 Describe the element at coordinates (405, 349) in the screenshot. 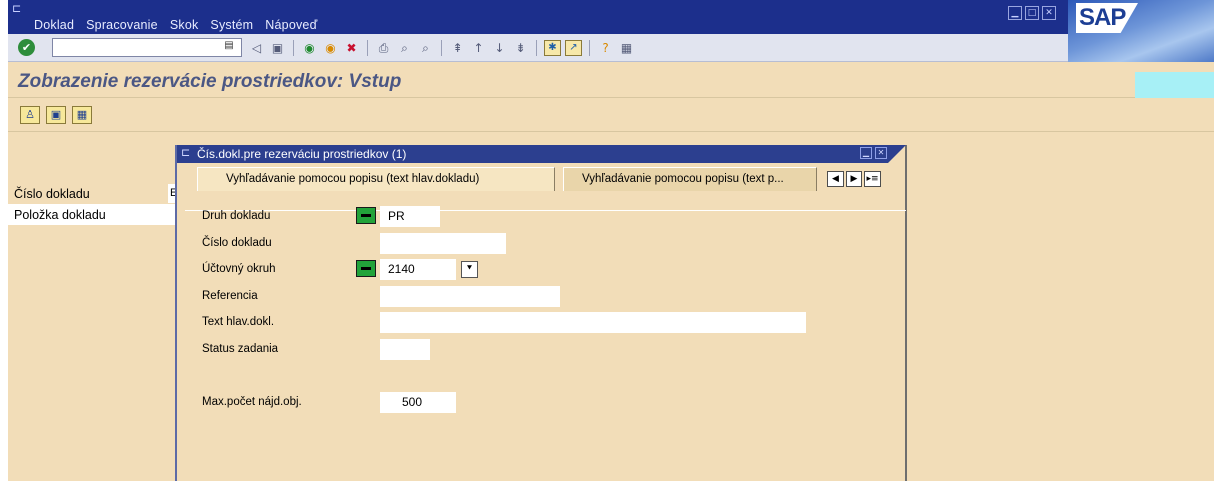

I see `status-zadania-input` at that location.